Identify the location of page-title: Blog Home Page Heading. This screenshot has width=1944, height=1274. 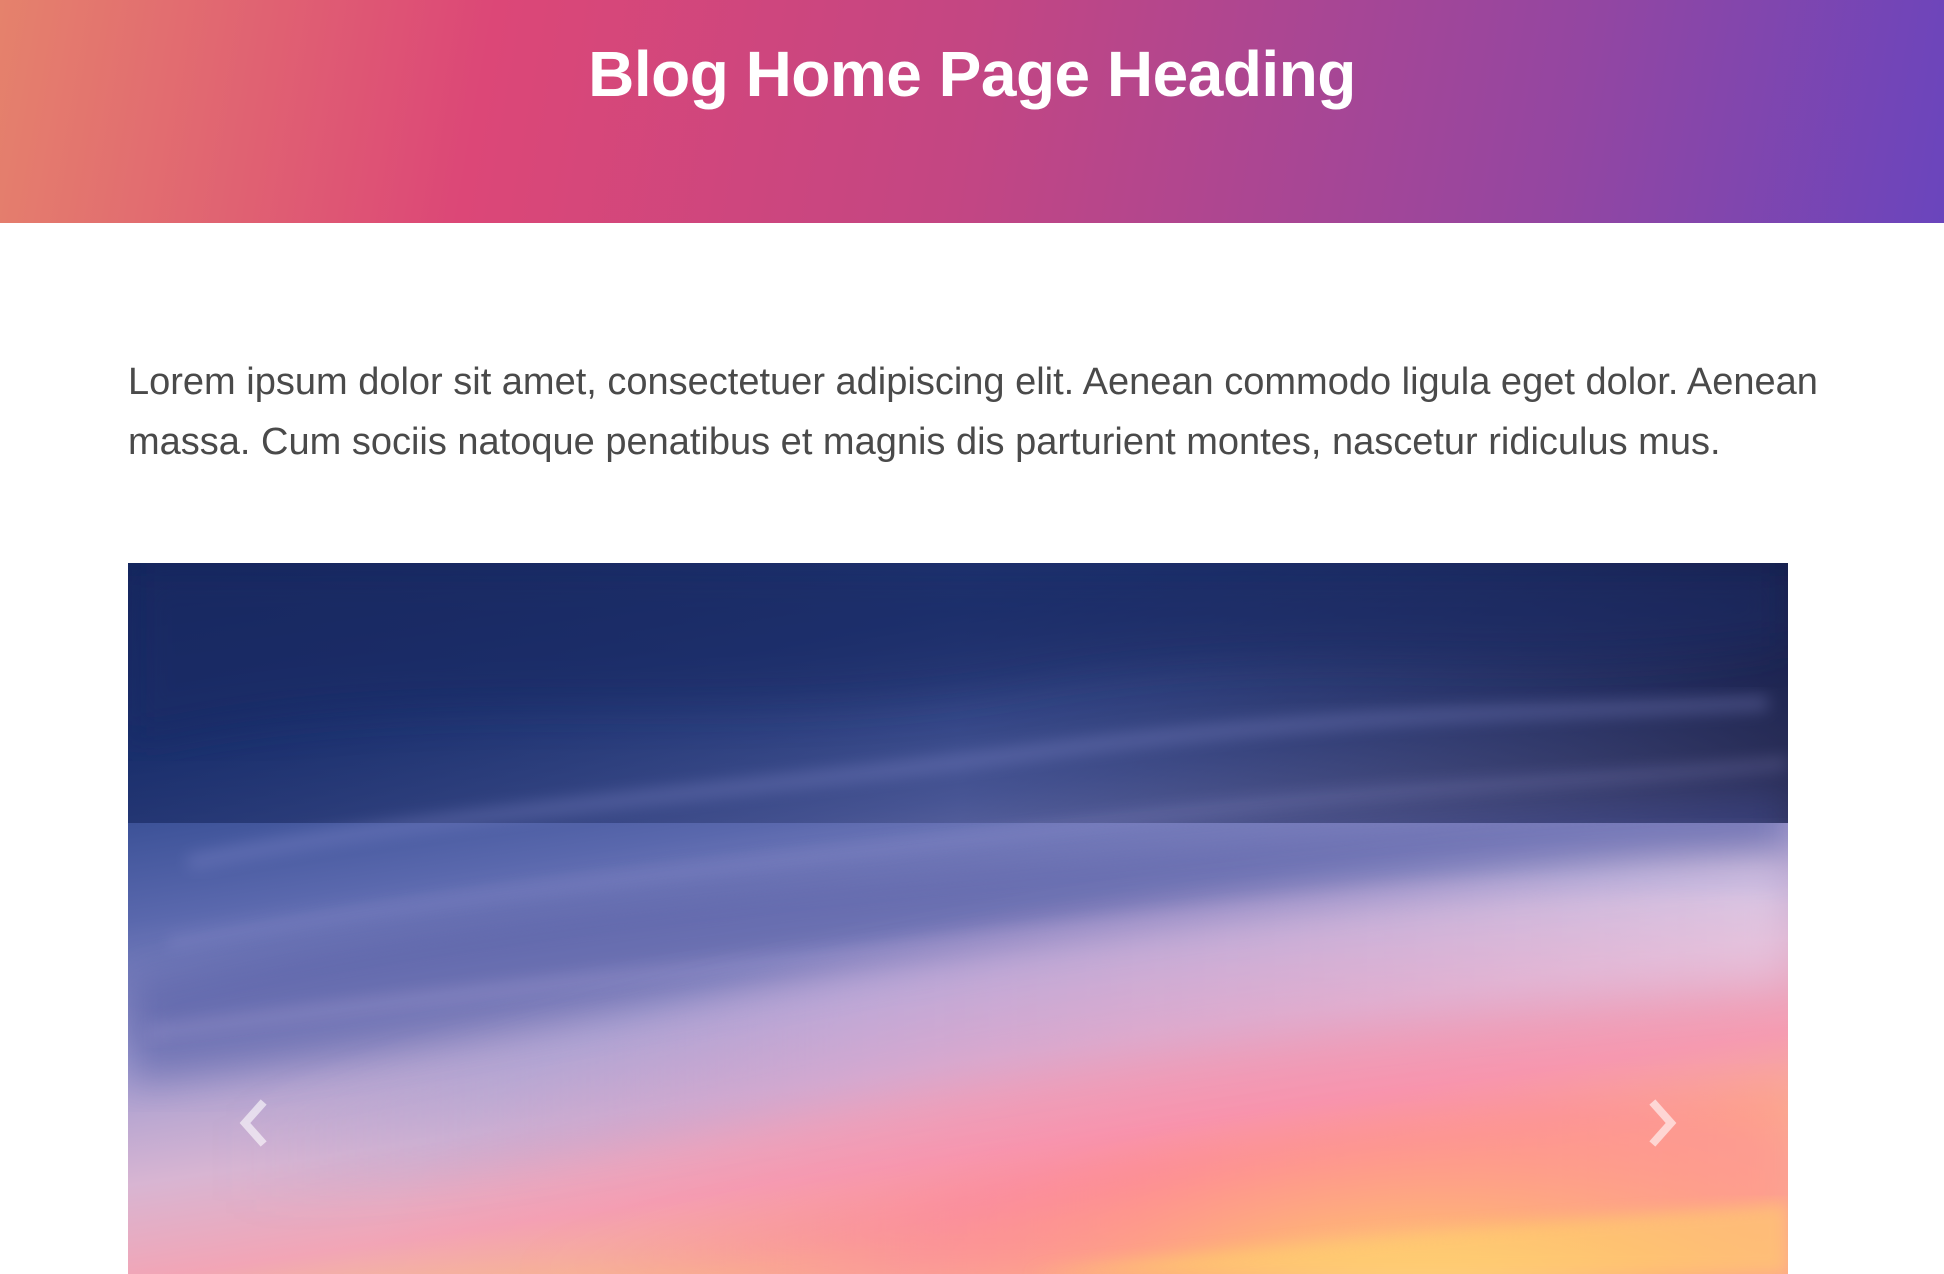
(972, 74).